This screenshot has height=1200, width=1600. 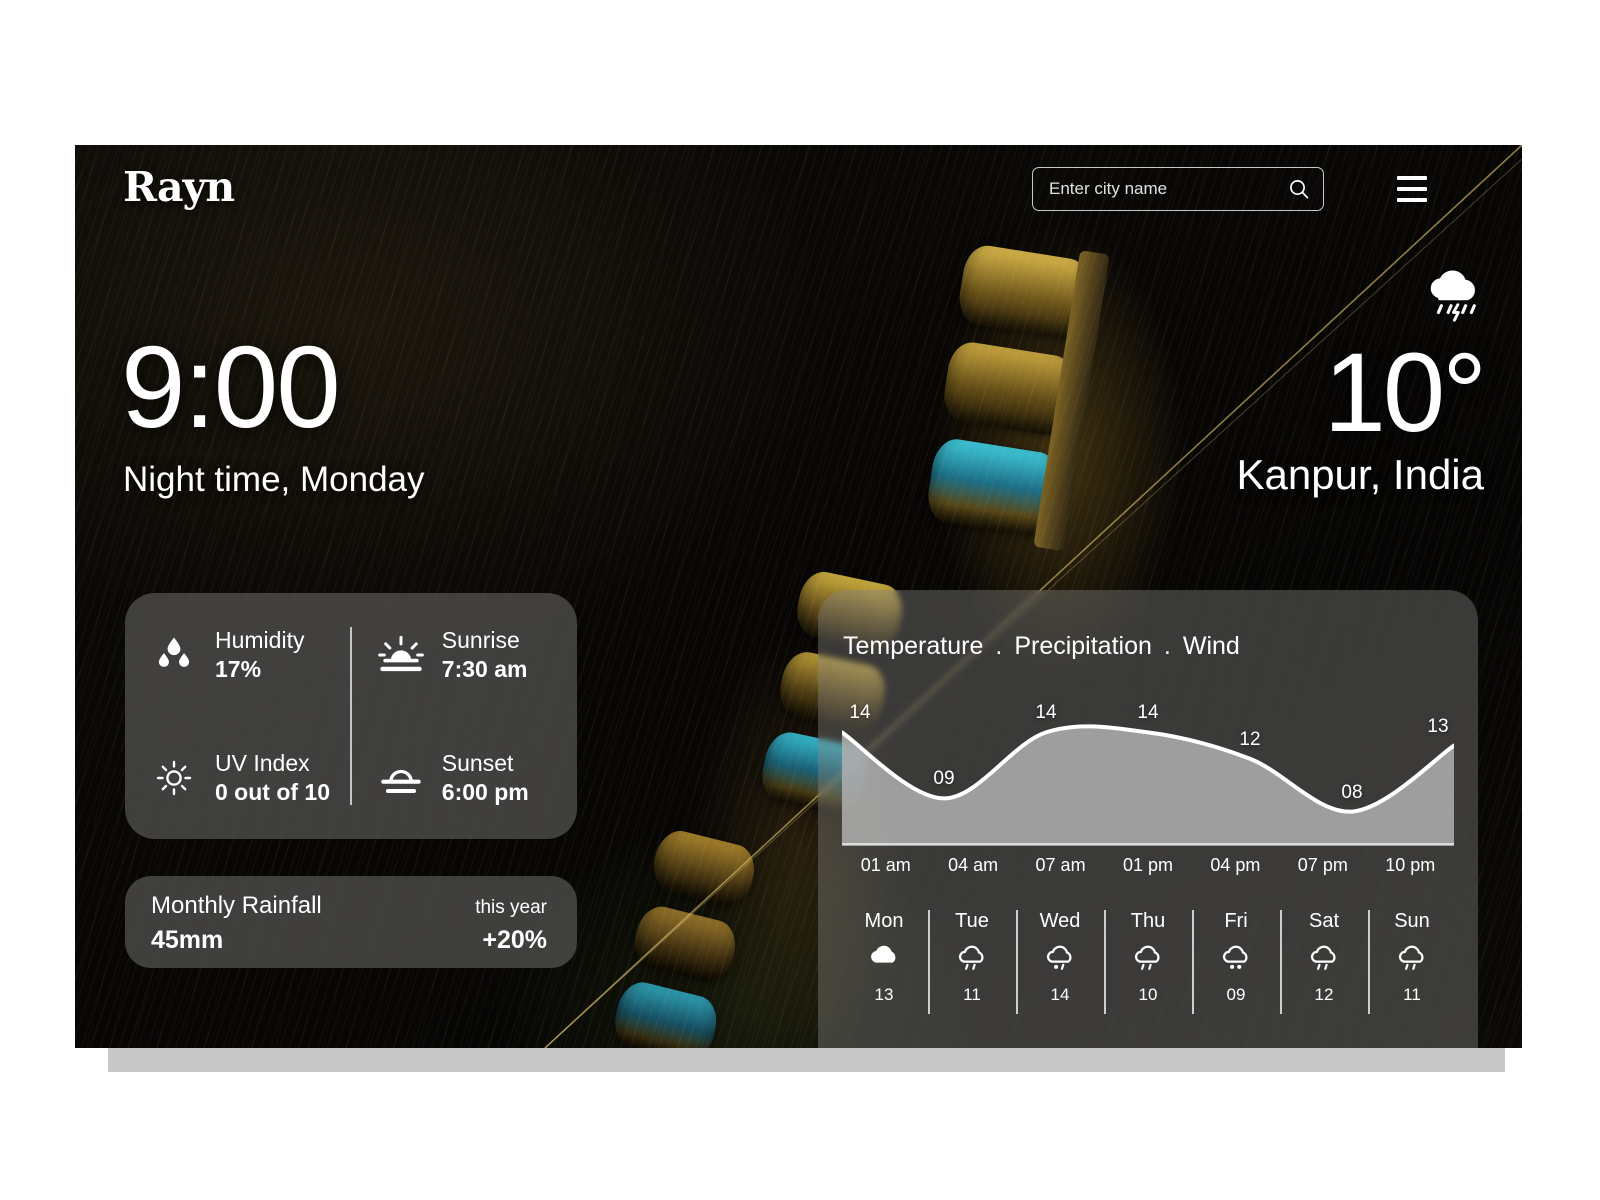 I want to click on hour-label: 01 pm, so click(x=1147, y=865).